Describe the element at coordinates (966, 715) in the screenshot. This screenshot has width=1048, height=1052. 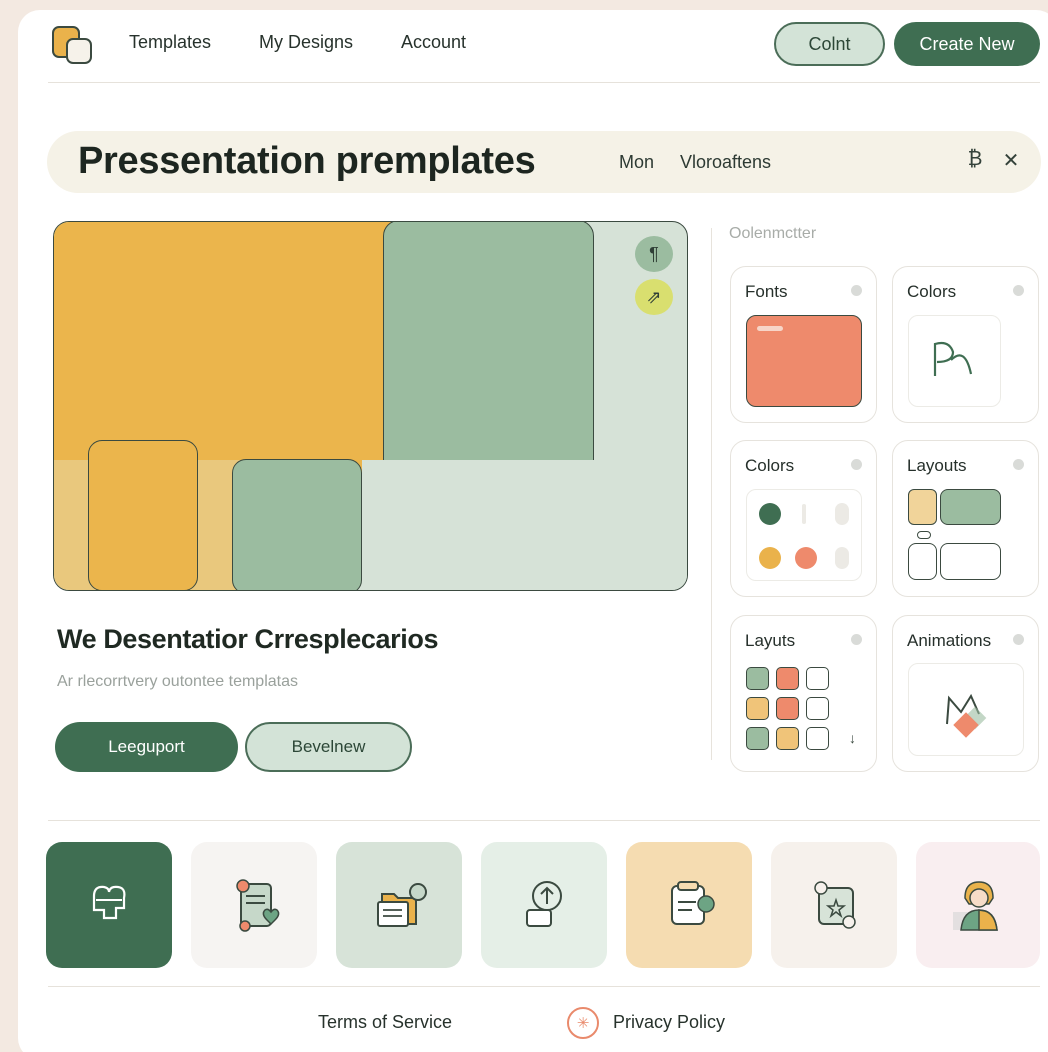
I see `animation-icon` at that location.